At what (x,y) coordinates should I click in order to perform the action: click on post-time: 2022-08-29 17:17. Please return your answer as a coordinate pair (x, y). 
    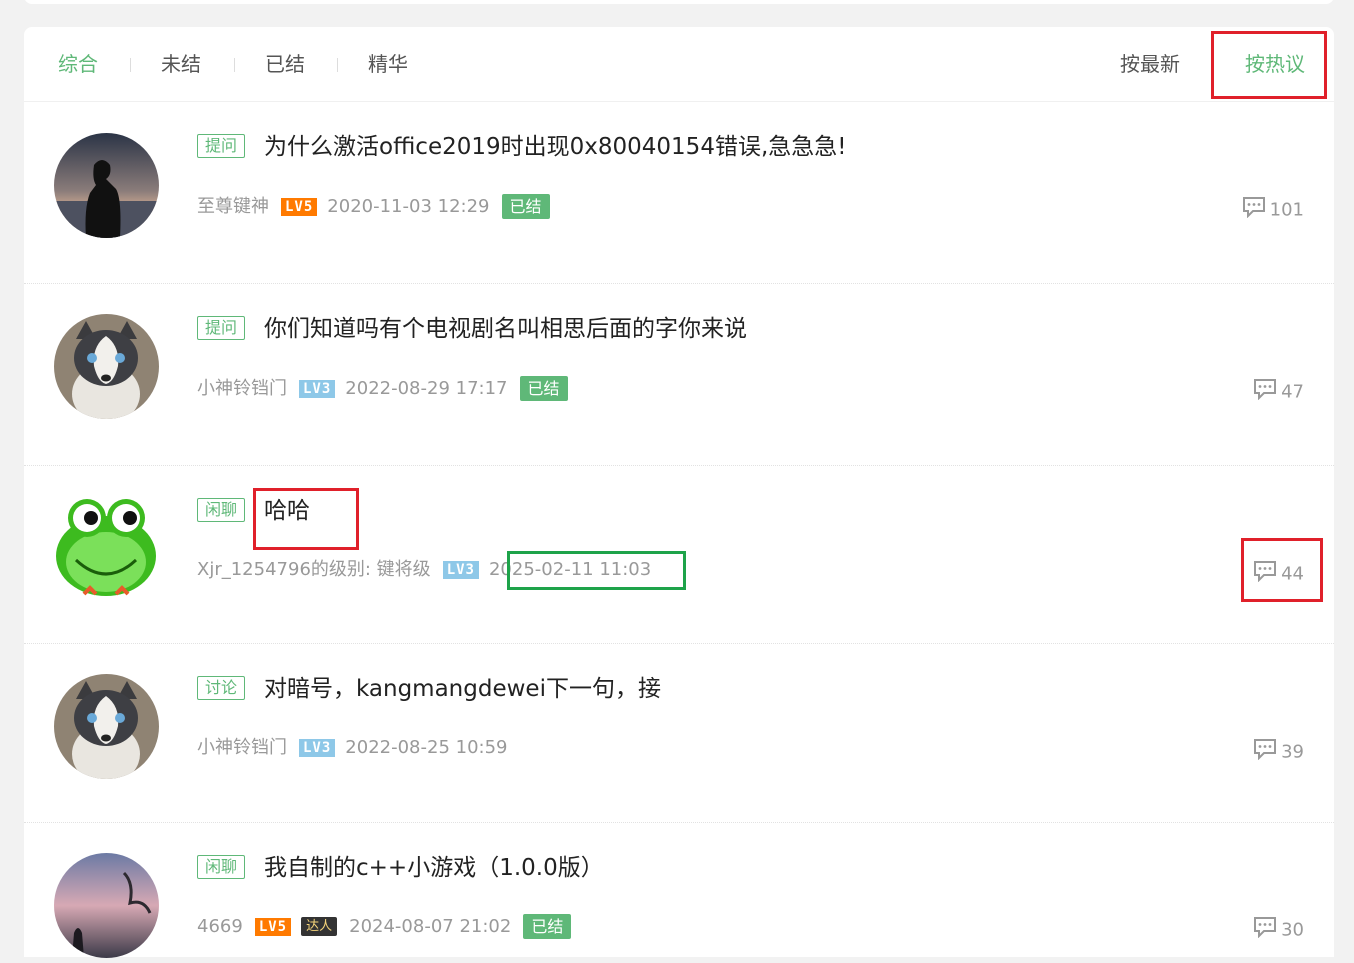
    Looking at the image, I should click on (426, 388).